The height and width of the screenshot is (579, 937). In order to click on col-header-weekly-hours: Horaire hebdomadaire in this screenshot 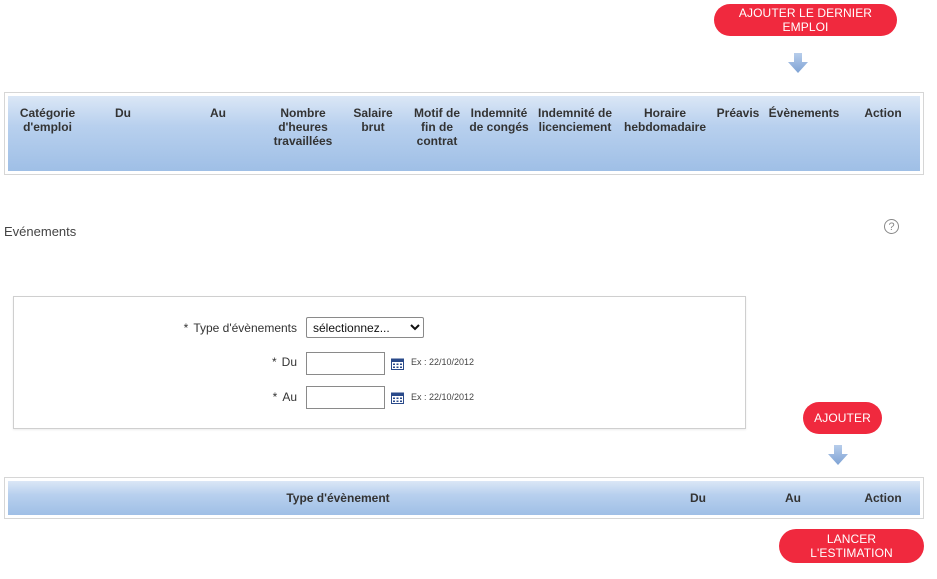, I will do `click(665, 120)`.